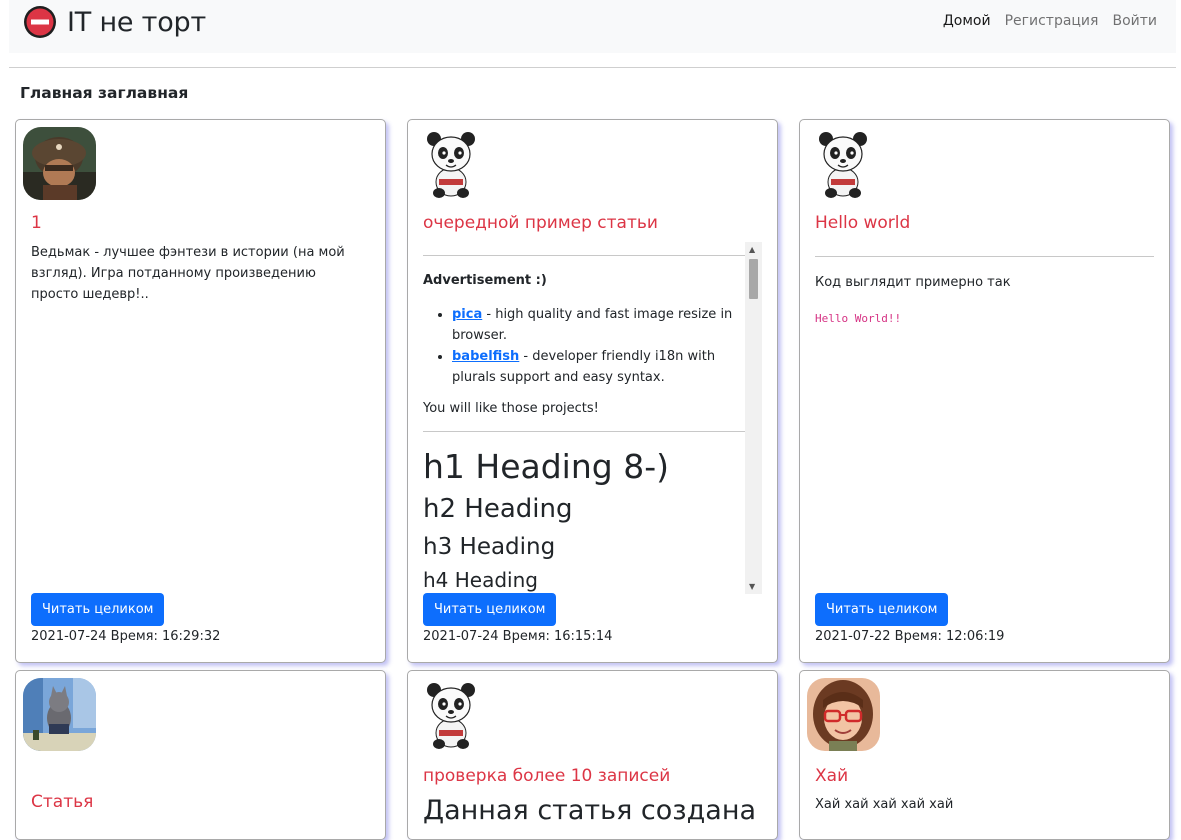 Image resolution: width=1181 pixels, height=840 pixels. Describe the element at coordinates (62, 802) in the screenshot. I see `card-title: Статья` at that location.